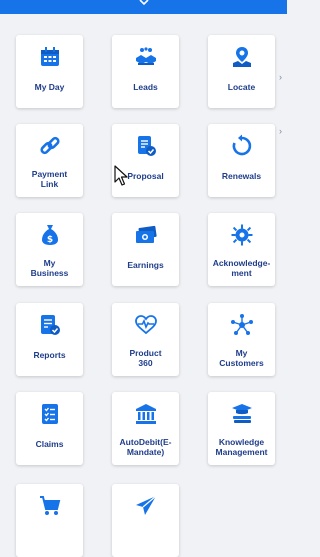 The image size is (320, 557). I want to click on books-icon, so click(242, 414).